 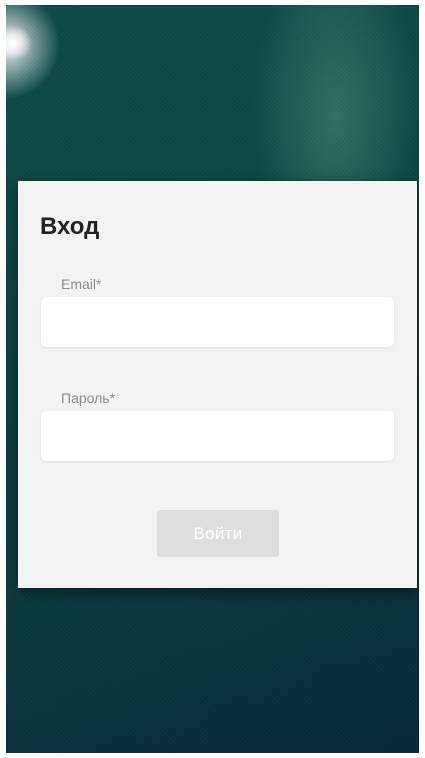 I want to click on login-button: Войти, so click(x=218, y=533).